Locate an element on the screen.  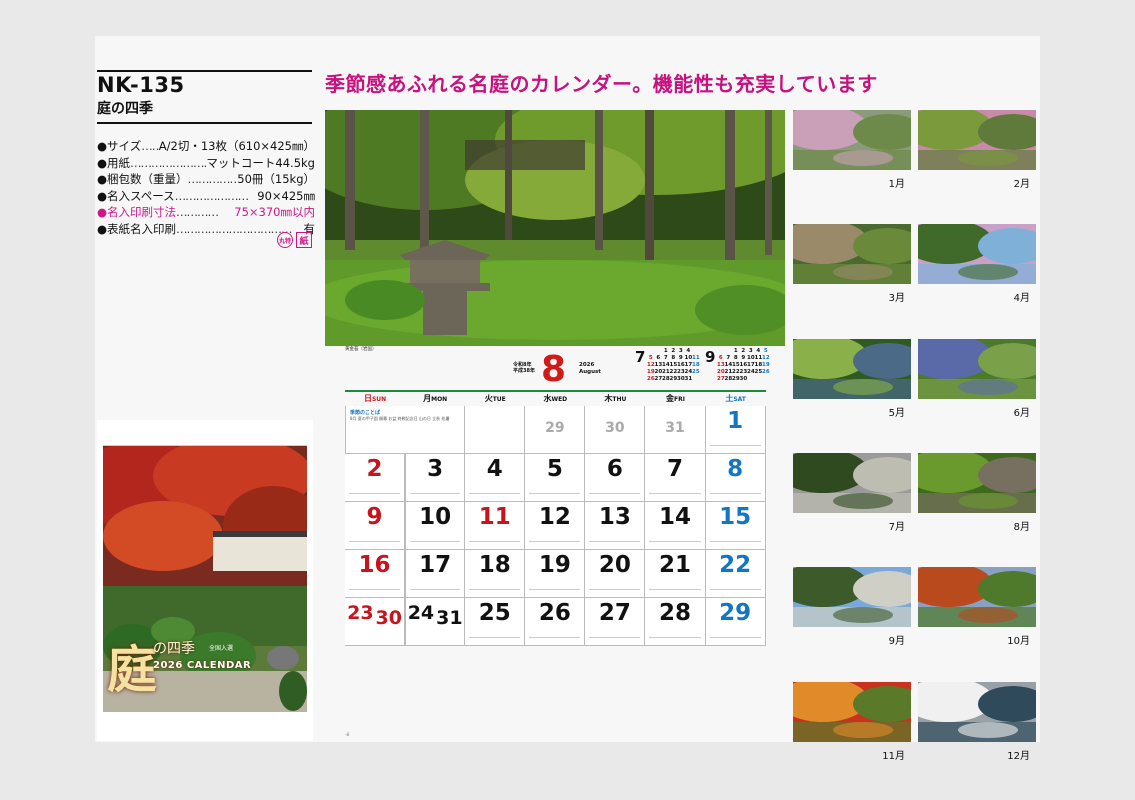
spec-row: ●名入スペース………………… 90×425㎜ is located at coordinates (206, 196).